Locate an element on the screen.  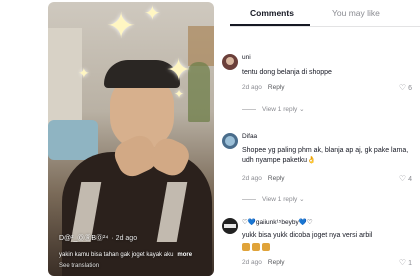
more-button: more is located at coordinates (184, 255).